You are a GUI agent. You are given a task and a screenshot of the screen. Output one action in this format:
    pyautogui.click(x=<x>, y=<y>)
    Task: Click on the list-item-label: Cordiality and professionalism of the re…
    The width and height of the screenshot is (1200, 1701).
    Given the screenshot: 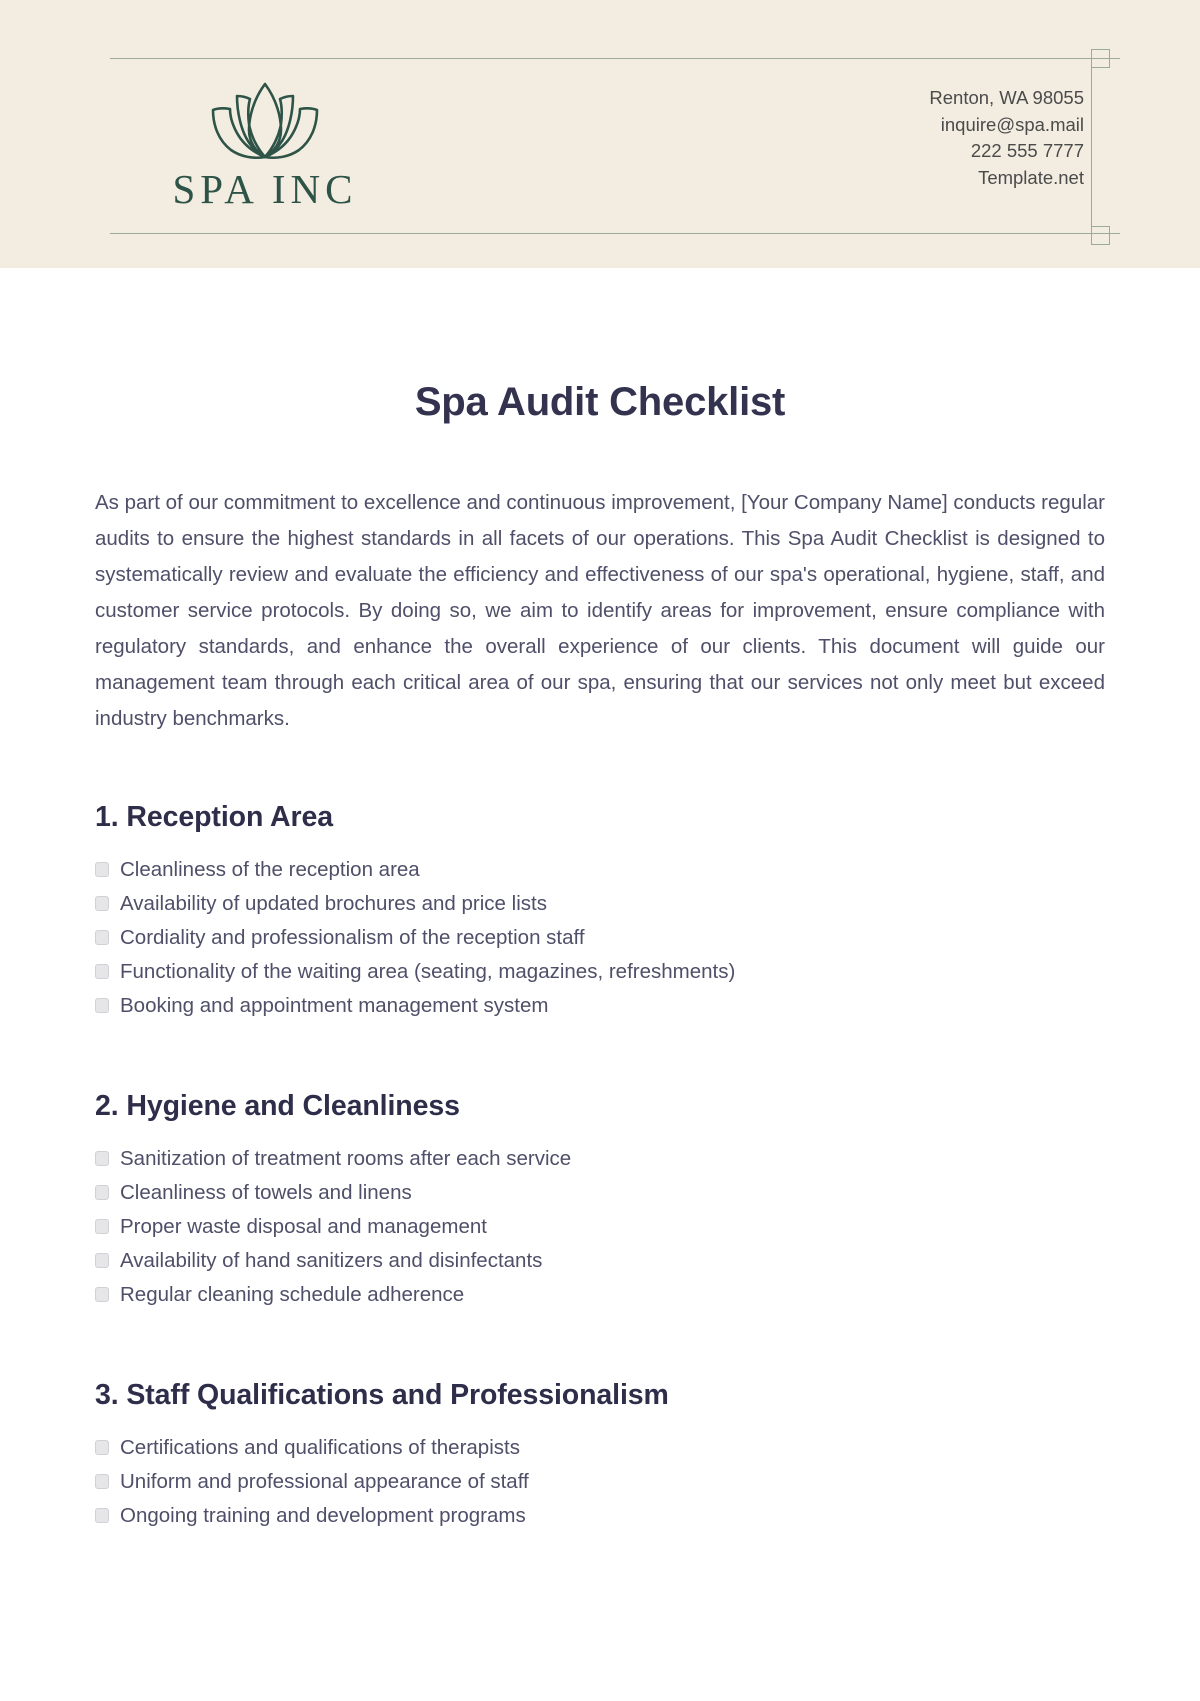 What is the action you would take?
    pyautogui.click(x=352, y=937)
    